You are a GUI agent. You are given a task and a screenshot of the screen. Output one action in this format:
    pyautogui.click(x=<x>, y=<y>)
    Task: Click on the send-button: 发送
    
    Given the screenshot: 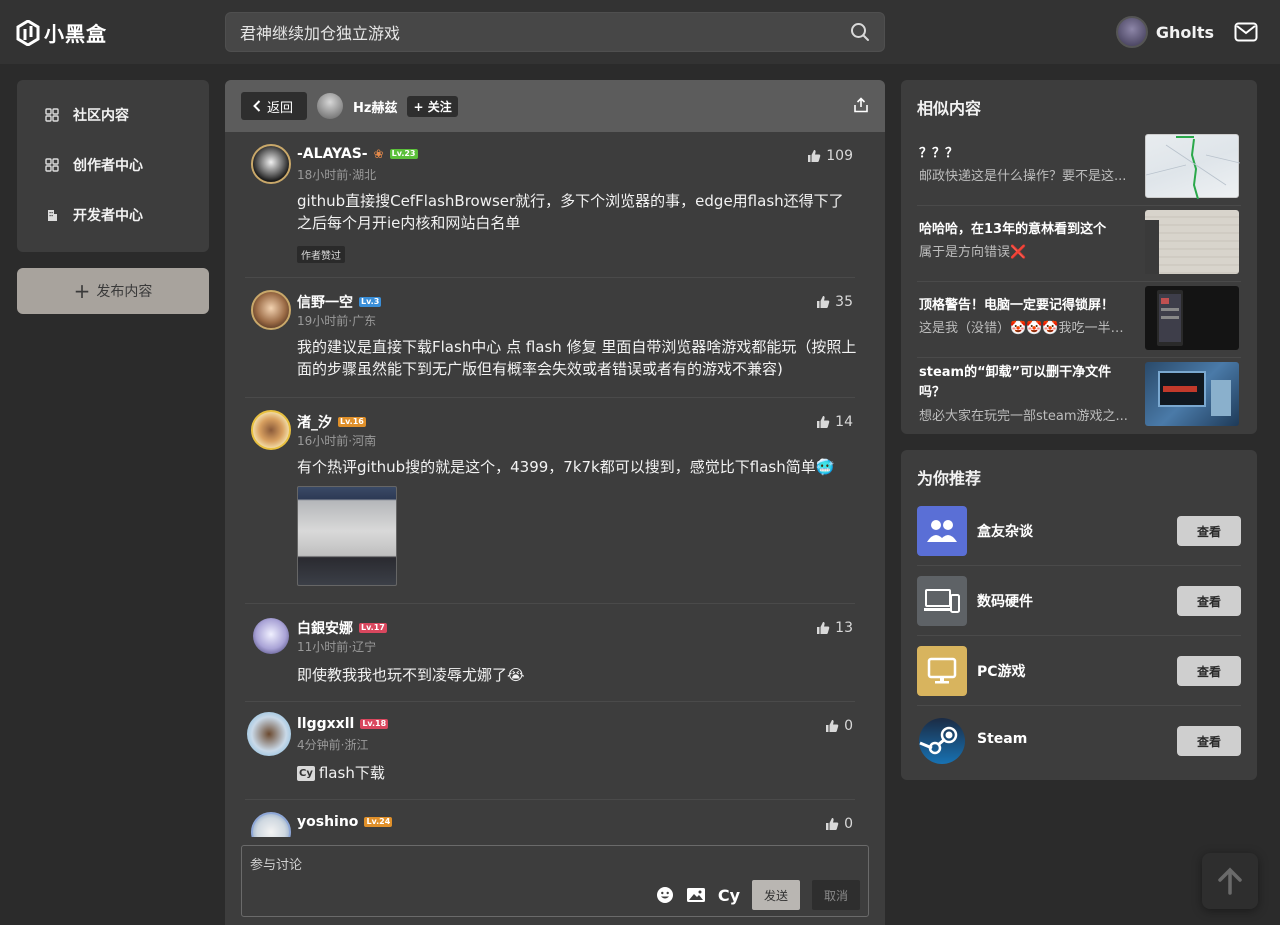 What is the action you would take?
    pyautogui.click(x=776, y=895)
    